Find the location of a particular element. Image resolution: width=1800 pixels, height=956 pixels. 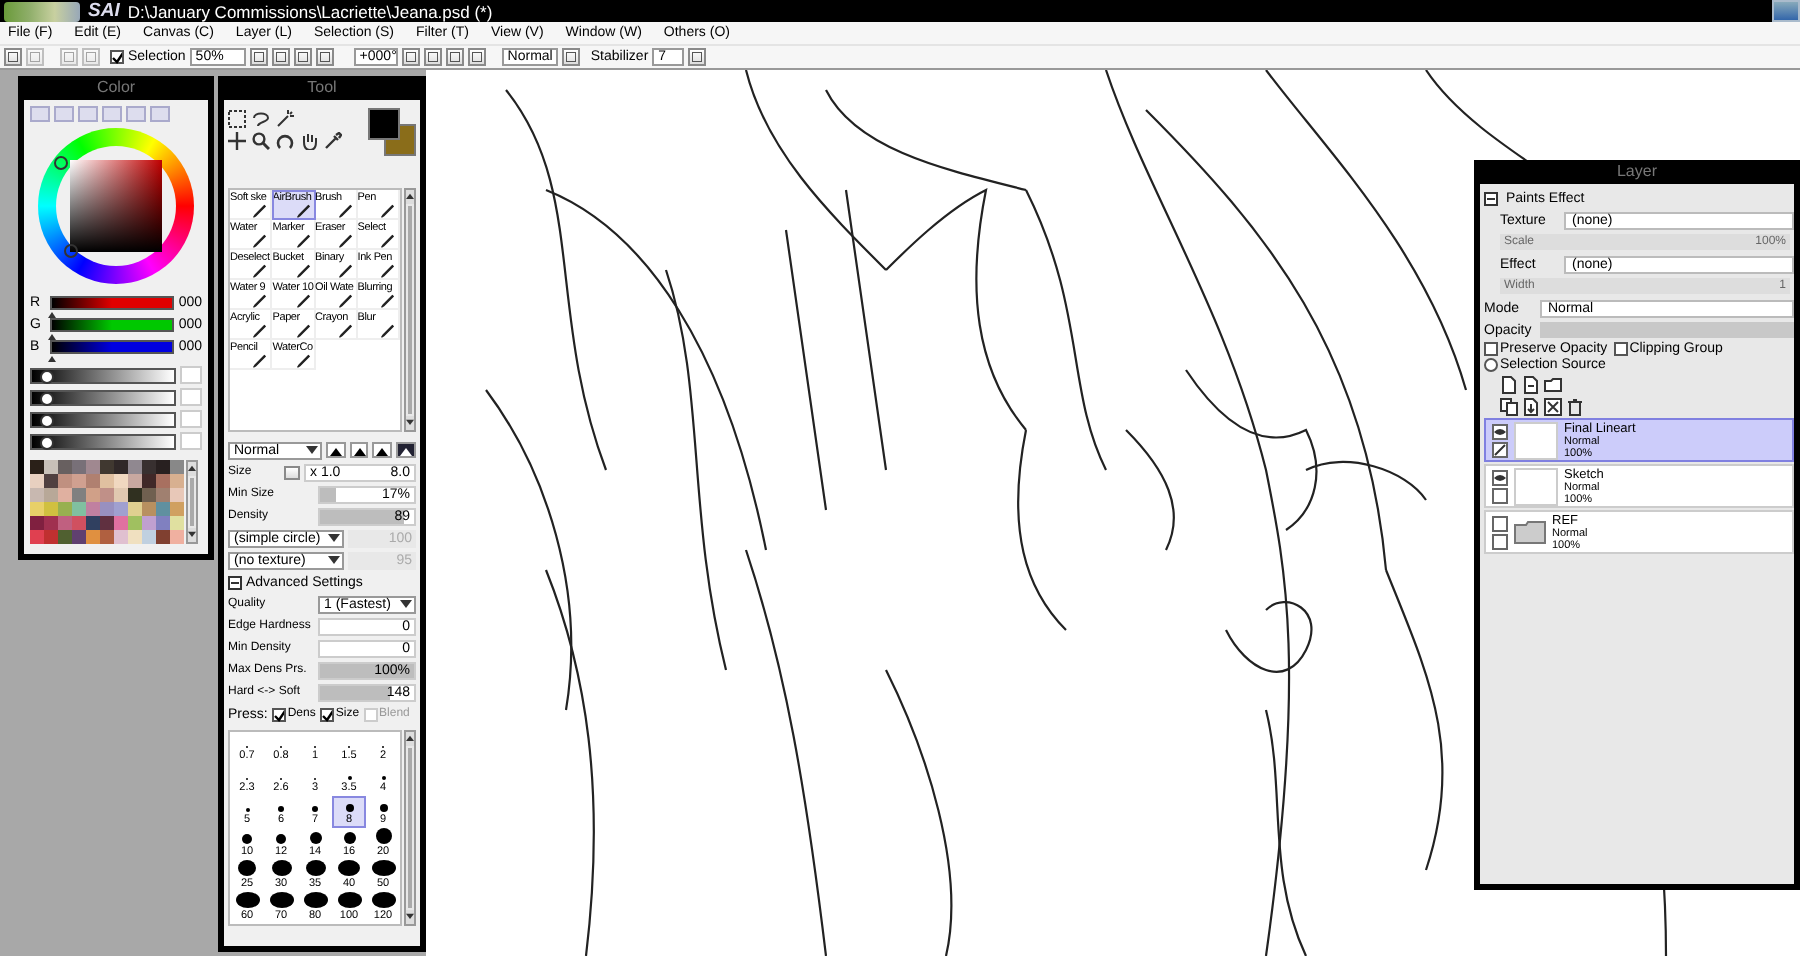

undo-button is located at coordinates (13, 57).